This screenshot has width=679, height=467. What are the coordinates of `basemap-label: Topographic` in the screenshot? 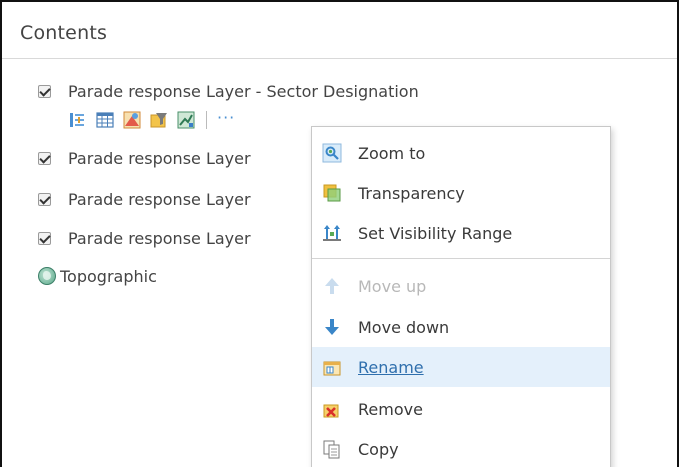 It's located at (108, 276).